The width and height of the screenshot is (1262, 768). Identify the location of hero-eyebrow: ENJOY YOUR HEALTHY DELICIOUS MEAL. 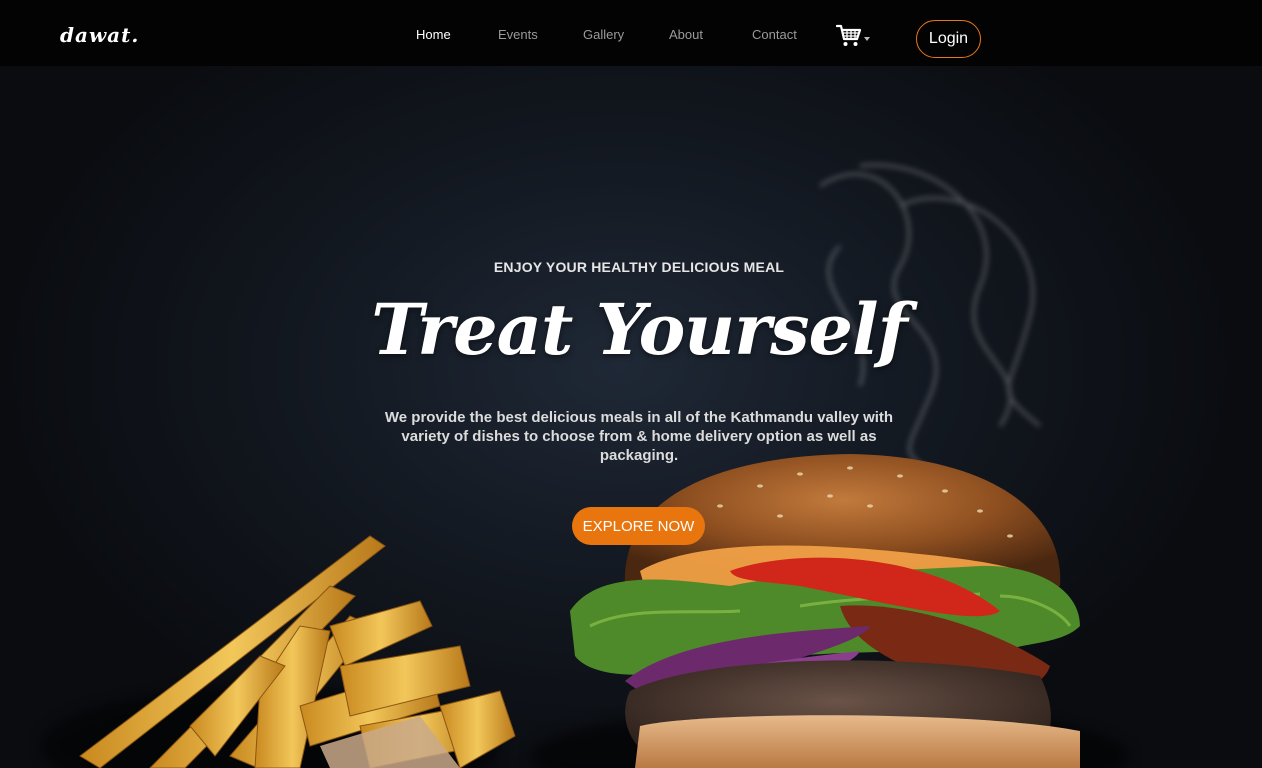
(639, 267).